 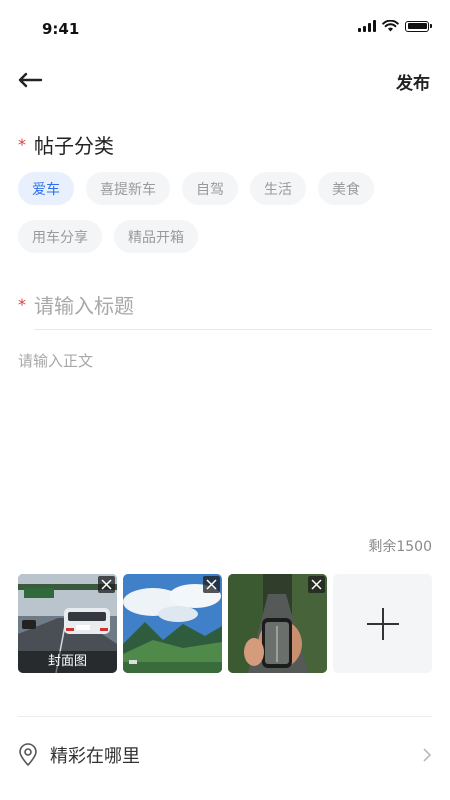 I want to click on category-chip-car-sharing: 用车分享, so click(x=60, y=236).